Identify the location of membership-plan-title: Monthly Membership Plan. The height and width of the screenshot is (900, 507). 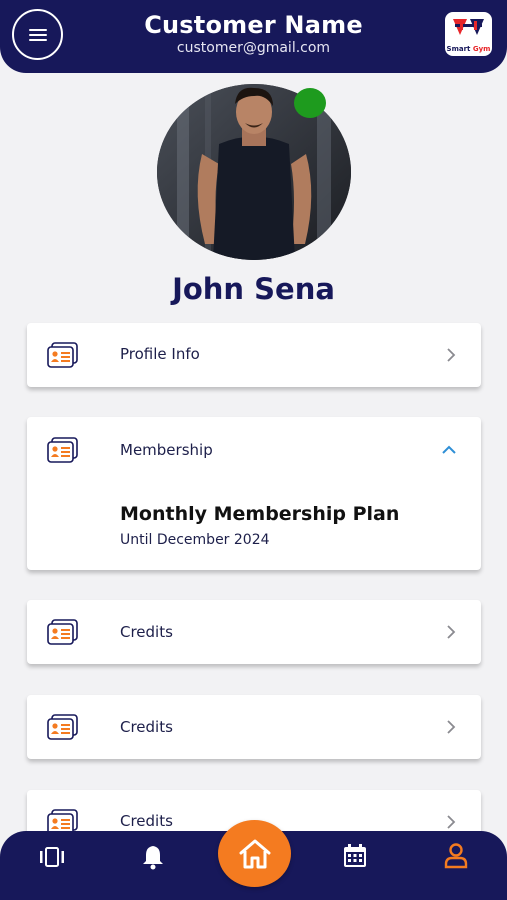
(260, 514).